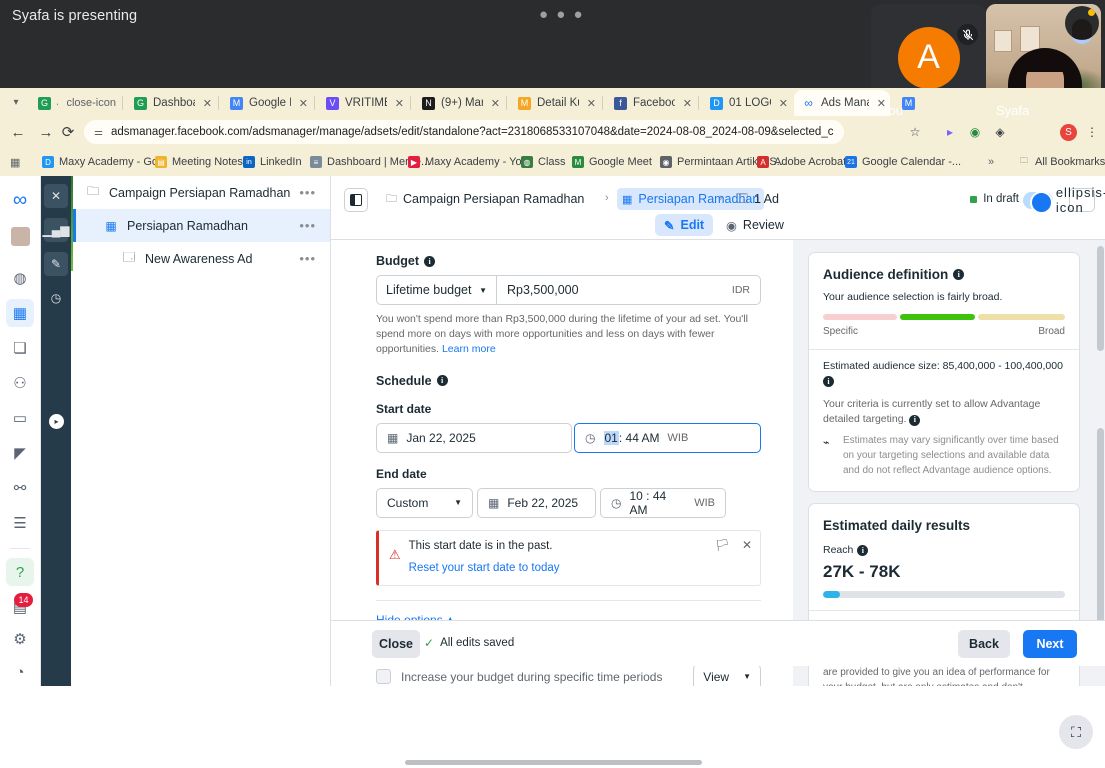  I want to click on editor-scrollbar-thumb, so click(1100, 298).